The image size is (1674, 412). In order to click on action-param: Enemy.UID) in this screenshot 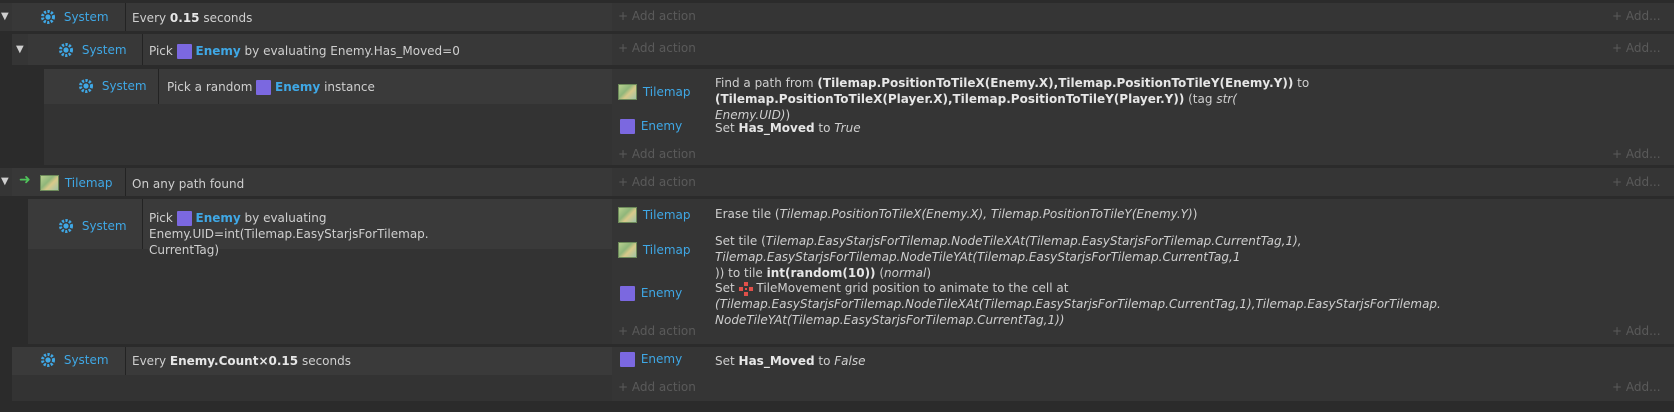, I will do `click(750, 115)`.